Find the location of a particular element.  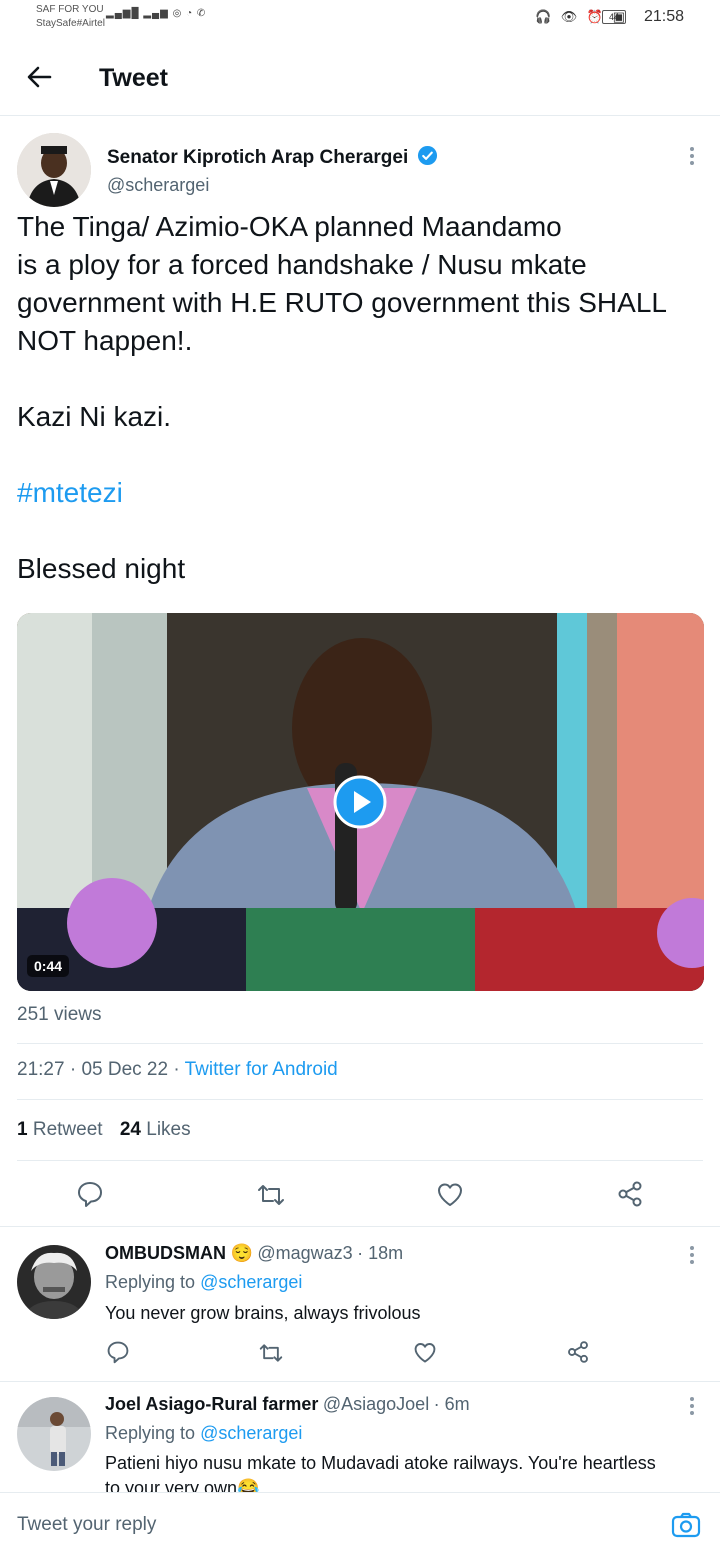

author-handle: @scherargei is located at coordinates (158, 185).